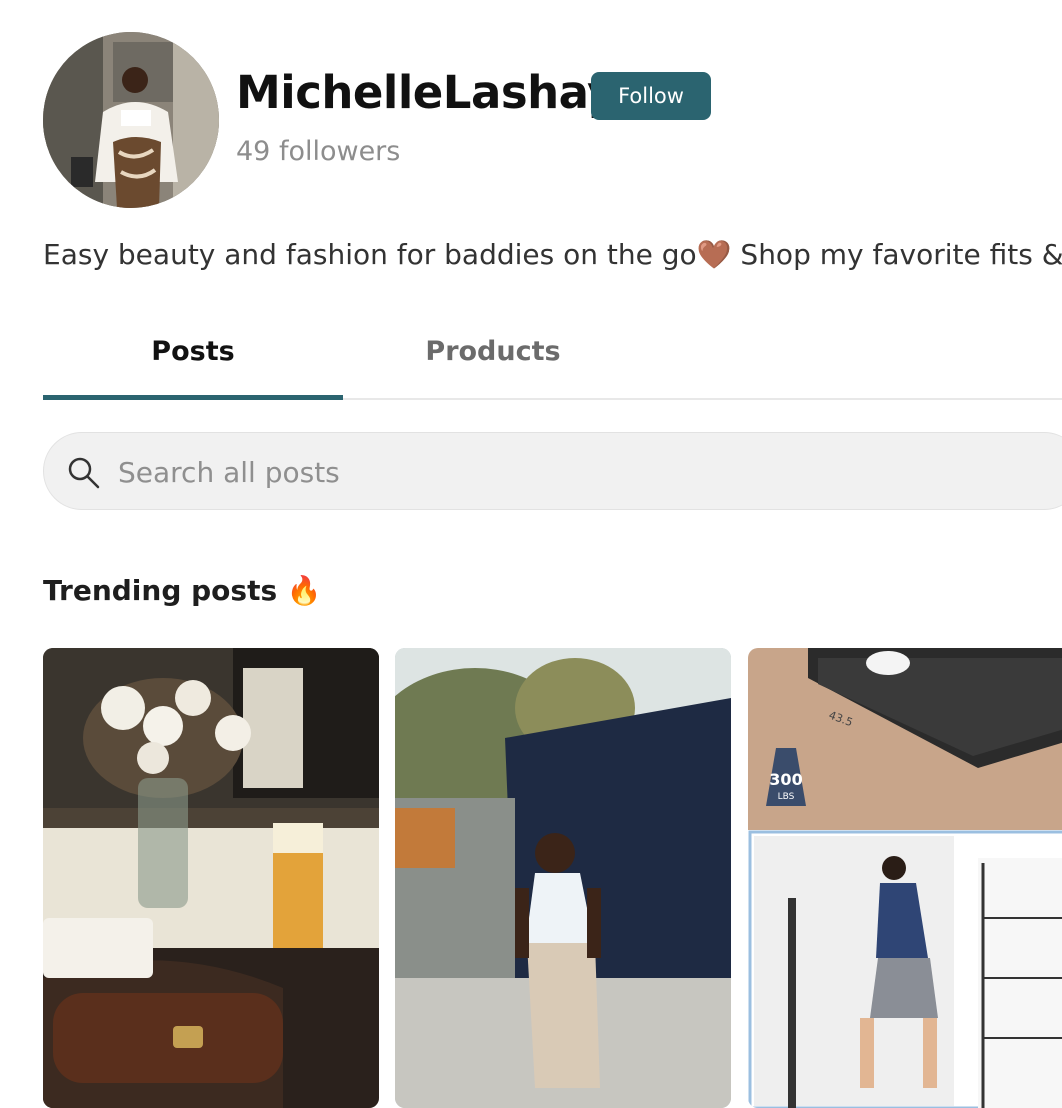 The width and height of the screenshot is (1062, 1108). I want to click on dinner-table-photo, so click(211, 878).